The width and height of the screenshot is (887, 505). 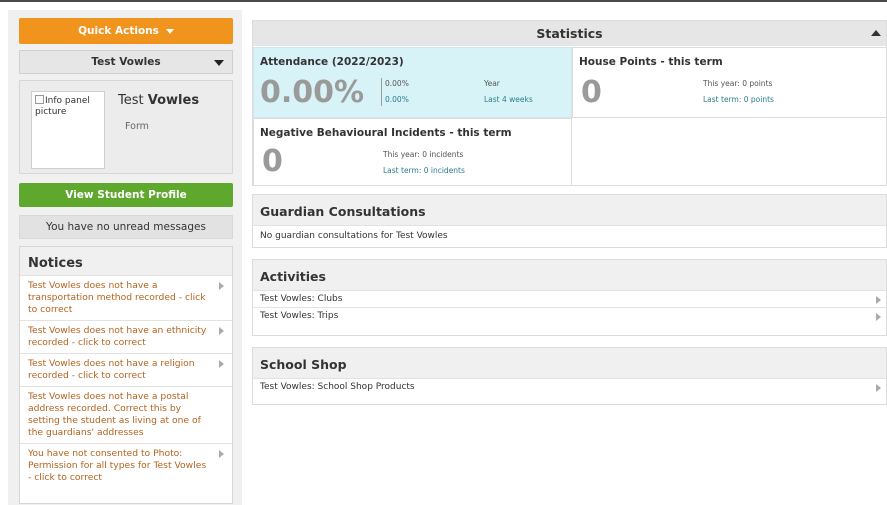 I want to click on activities-row-label: Test Vowles: Trips, so click(x=299, y=316).